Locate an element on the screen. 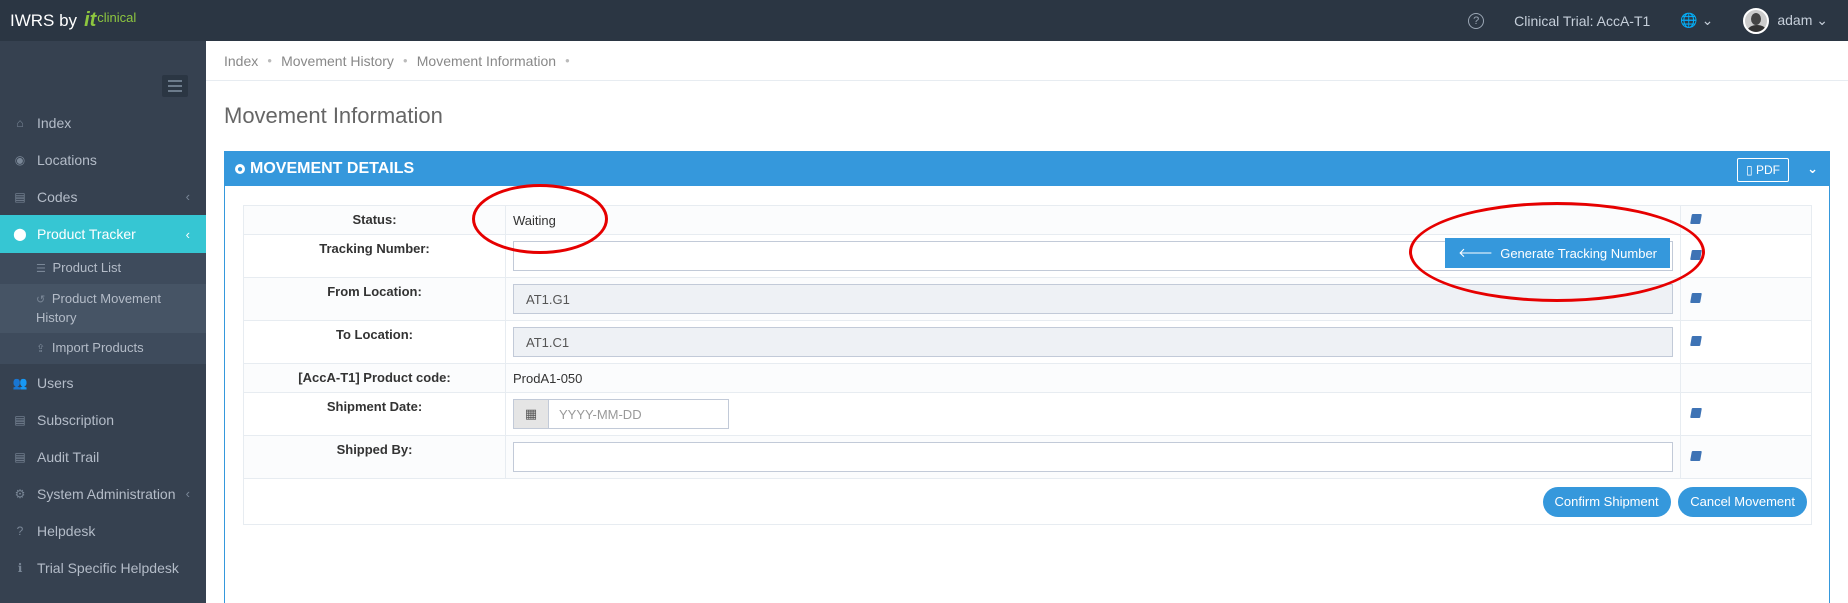 The height and width of the screenshot is (603, 1848). list-icon: ☰ is located at coordinates (41, 269).